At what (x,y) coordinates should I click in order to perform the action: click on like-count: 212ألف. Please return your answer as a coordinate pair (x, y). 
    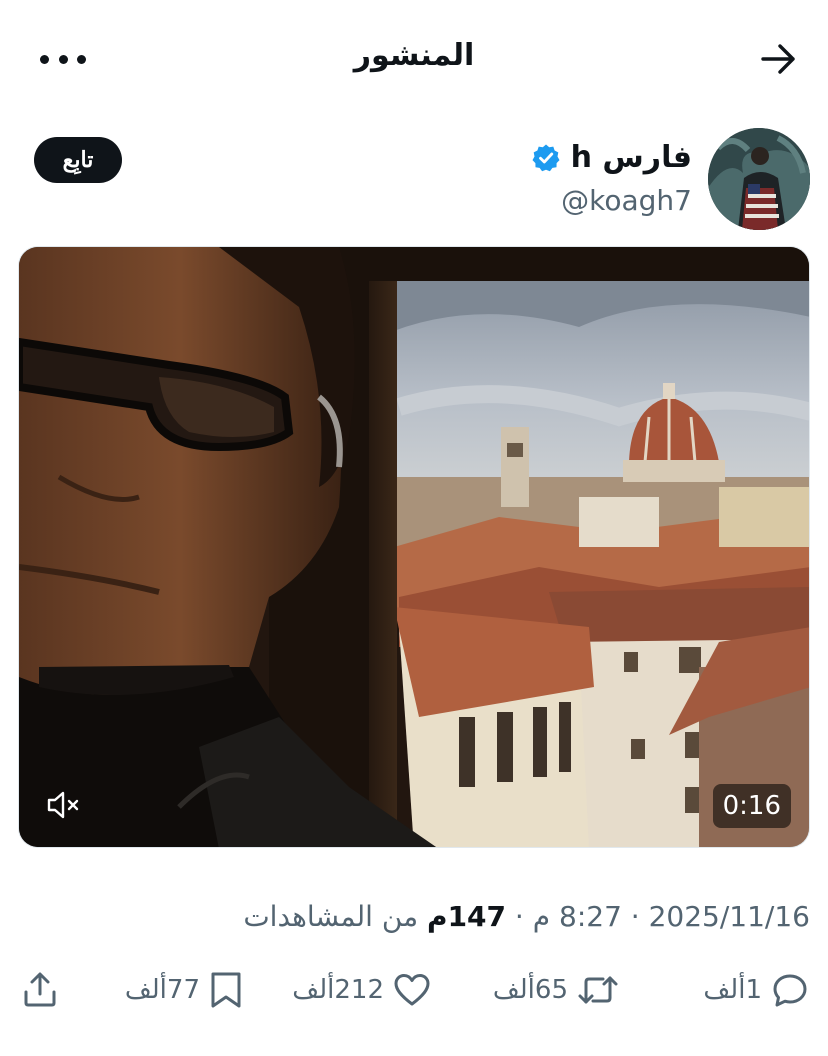
    Looking at the image, I should click on (338, 990).